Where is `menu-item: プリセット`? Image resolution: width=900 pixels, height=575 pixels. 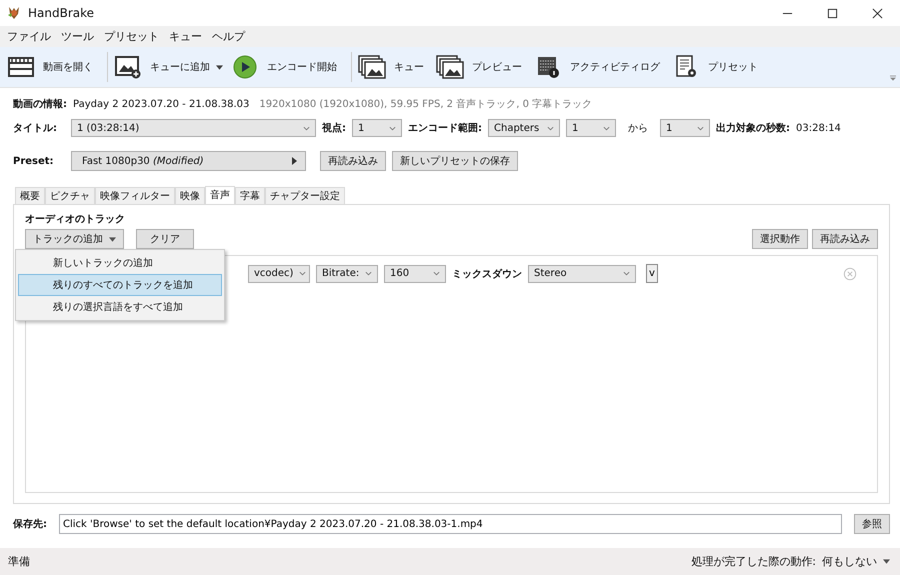 menu-item: プリセット is located at coordinates (131, 36).